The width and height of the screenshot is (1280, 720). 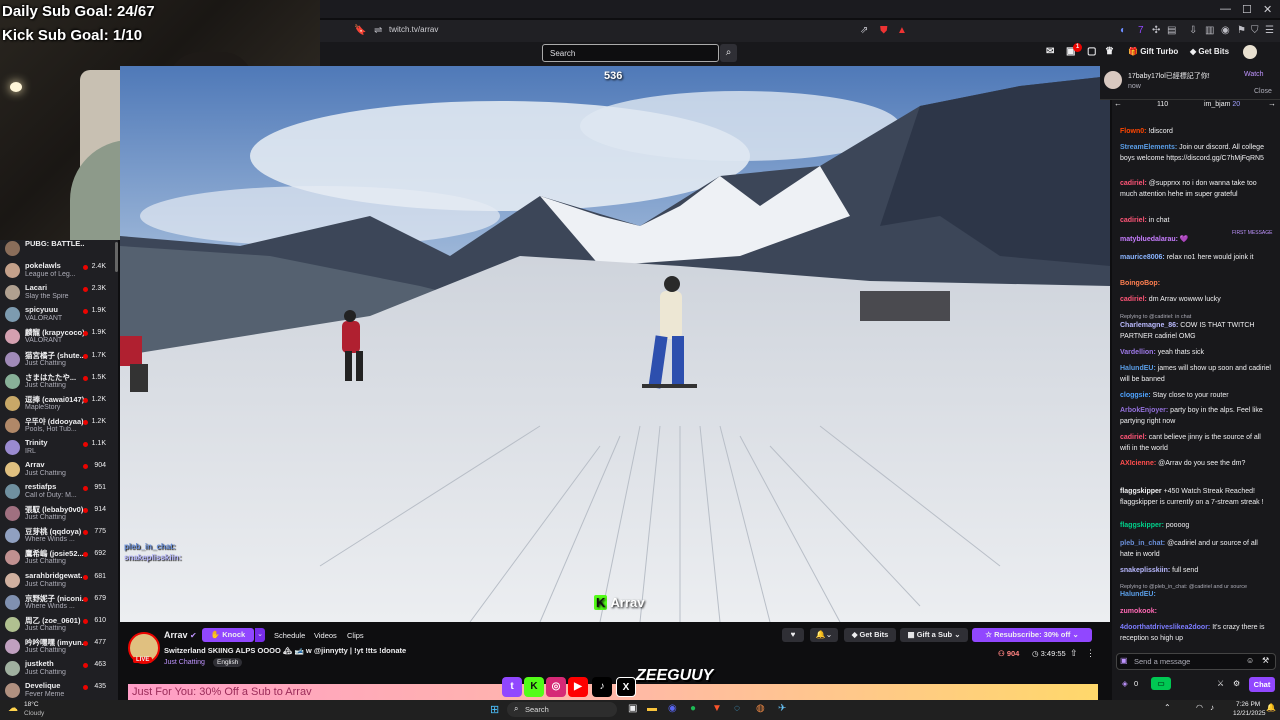 What do you see at coordinates (824, 635) in the screenshot?
I see `notification-bell-icon: 🔔⌄` at bounding box center [824, 635].